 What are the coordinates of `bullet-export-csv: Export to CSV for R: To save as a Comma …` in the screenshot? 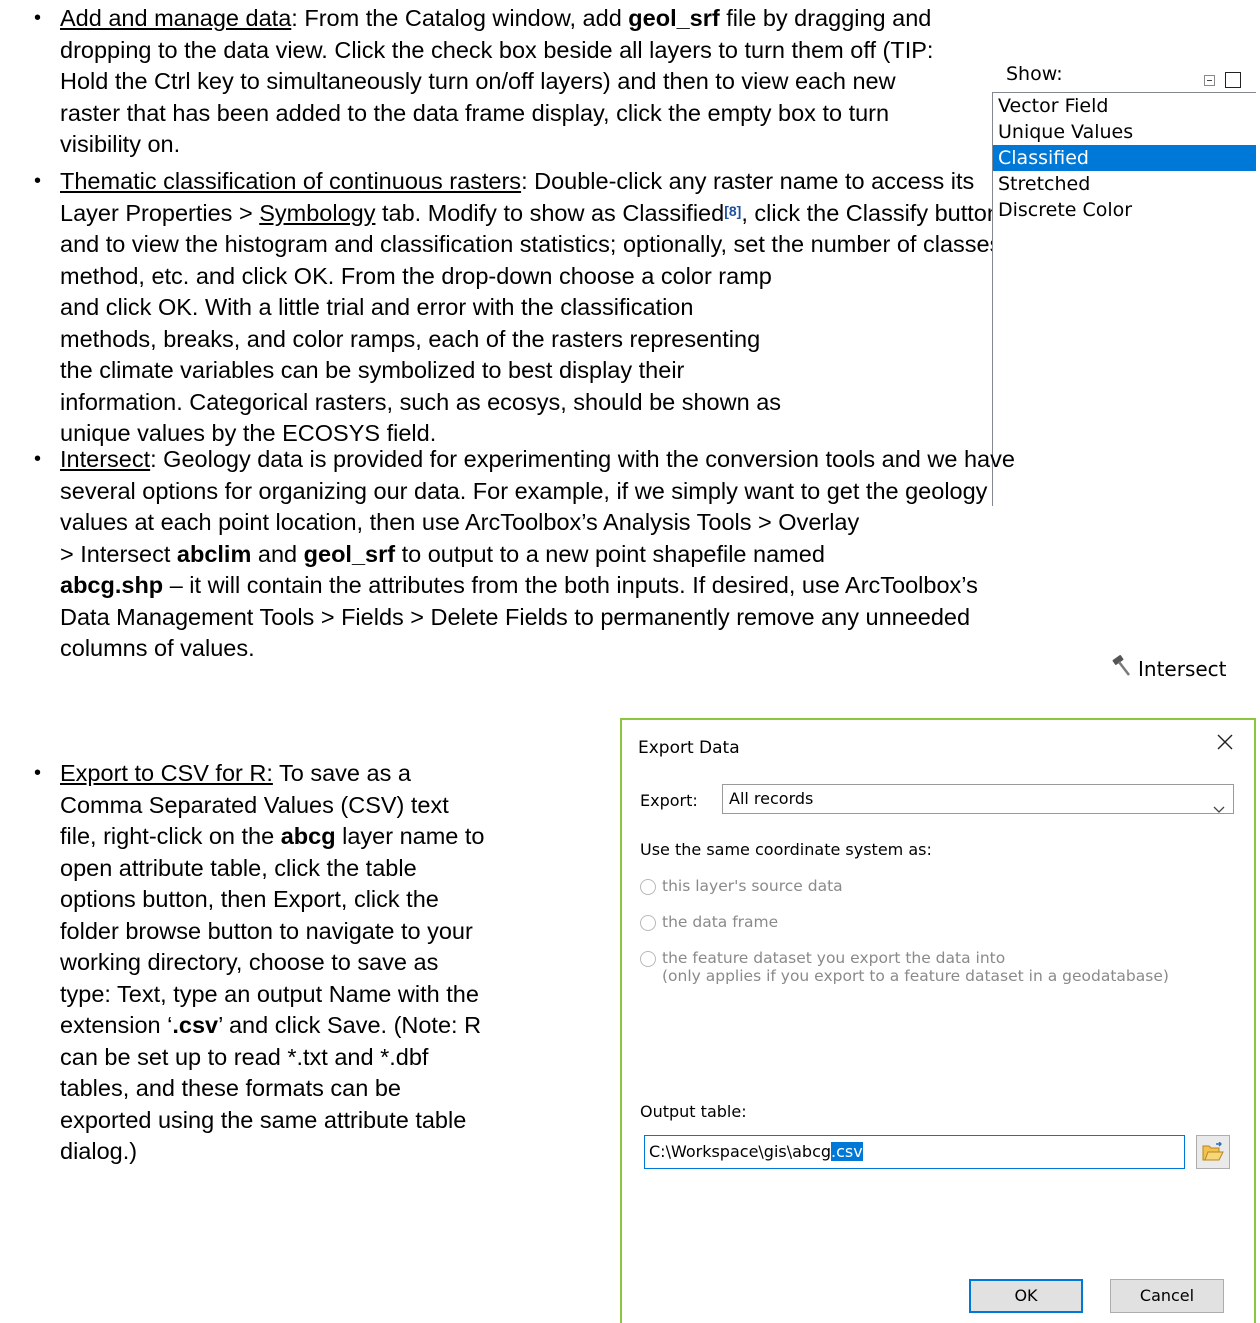 It's located at (272, 962).